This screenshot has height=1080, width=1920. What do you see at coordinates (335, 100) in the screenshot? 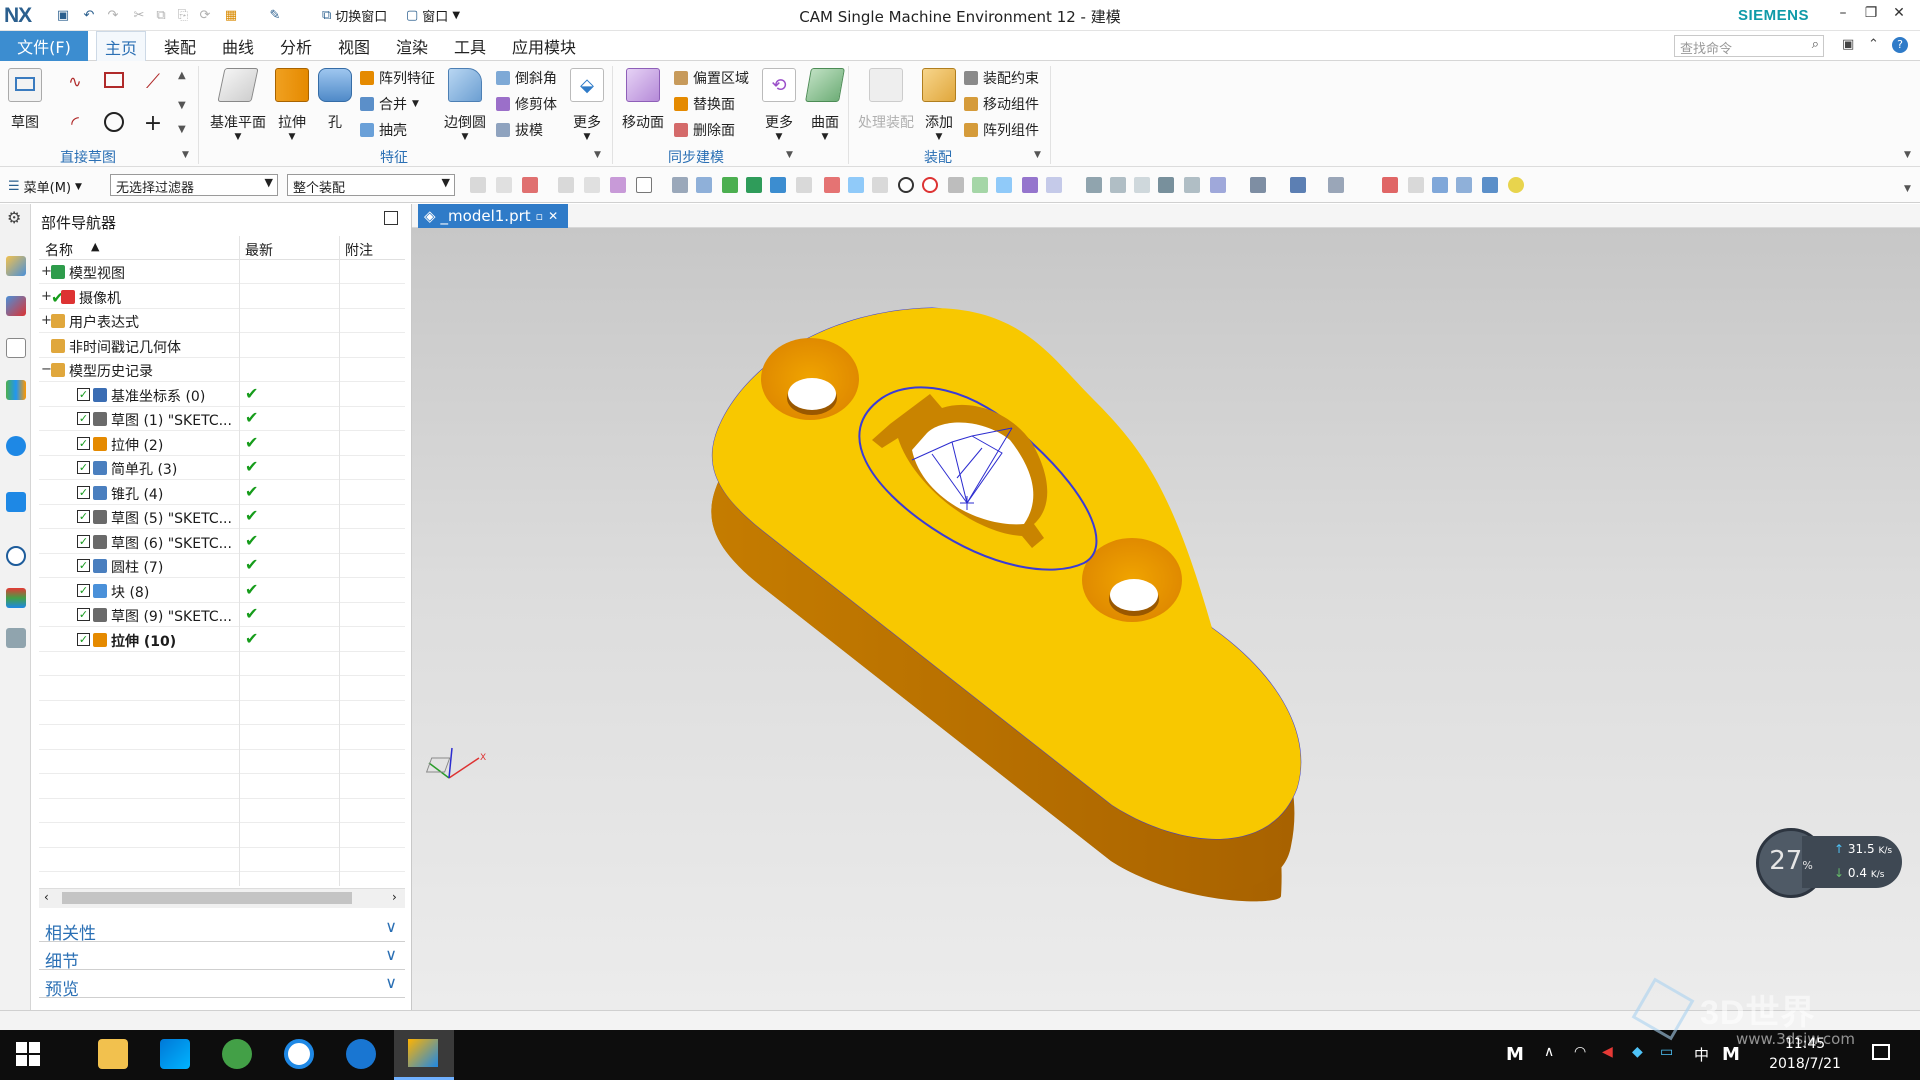
I see `hole-button: 孔` at bounding box center [335, 100].